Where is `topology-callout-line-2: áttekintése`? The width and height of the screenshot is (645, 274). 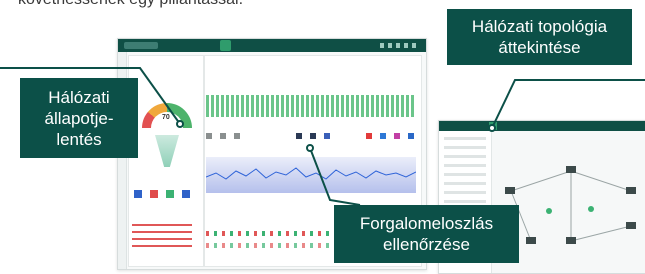
topology-callout-line-2: áttekintése is located at coordinates (539, 47).